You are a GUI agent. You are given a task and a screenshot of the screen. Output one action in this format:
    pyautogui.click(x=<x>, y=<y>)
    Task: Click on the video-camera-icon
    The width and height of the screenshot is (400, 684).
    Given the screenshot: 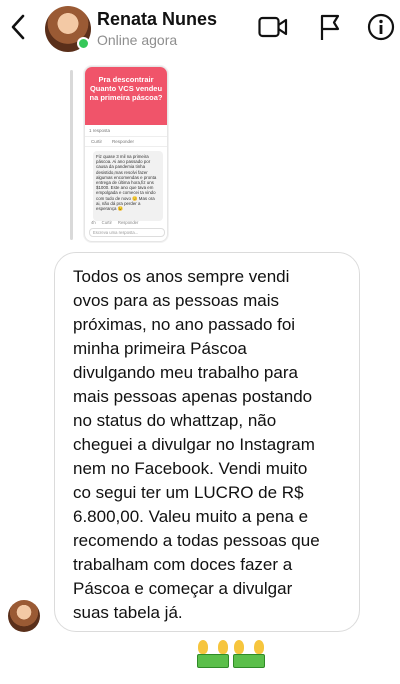 What is the action you would take?
    pyautogui.click(x=273, y=27)
    